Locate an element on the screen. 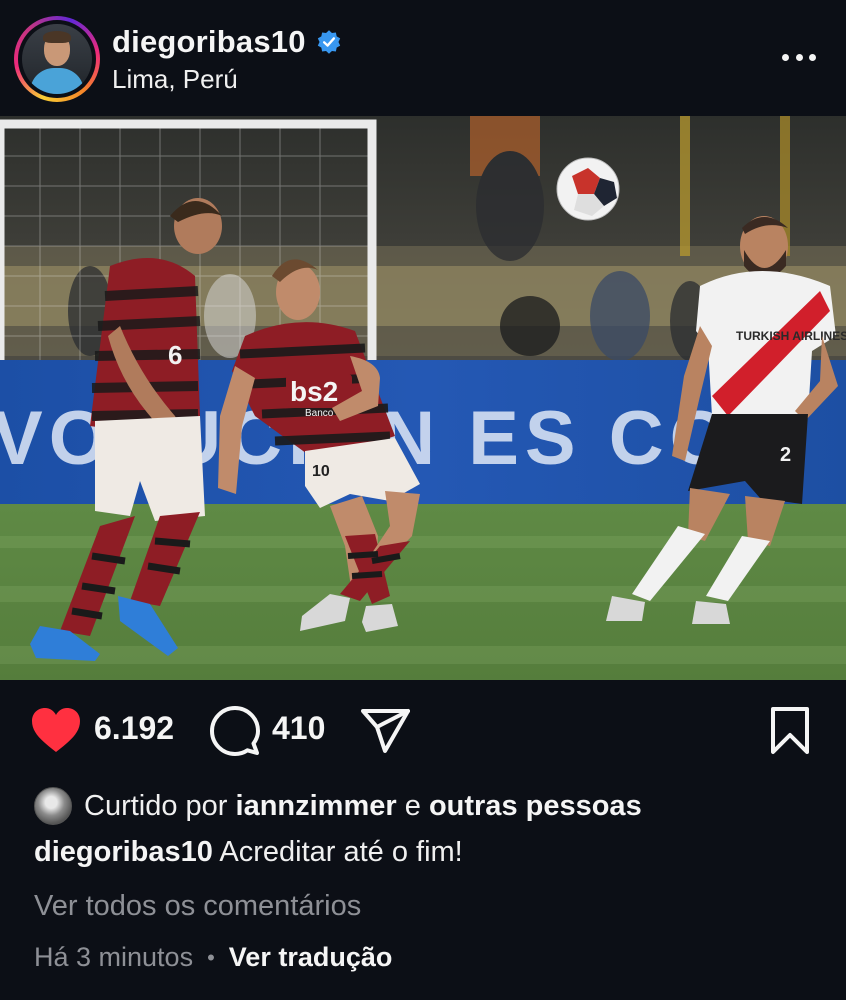 The width and height of the screenshot is (846, 1000). post-meta: Há 3 minutos • Ver tradução is located at coordinates (213, 957).